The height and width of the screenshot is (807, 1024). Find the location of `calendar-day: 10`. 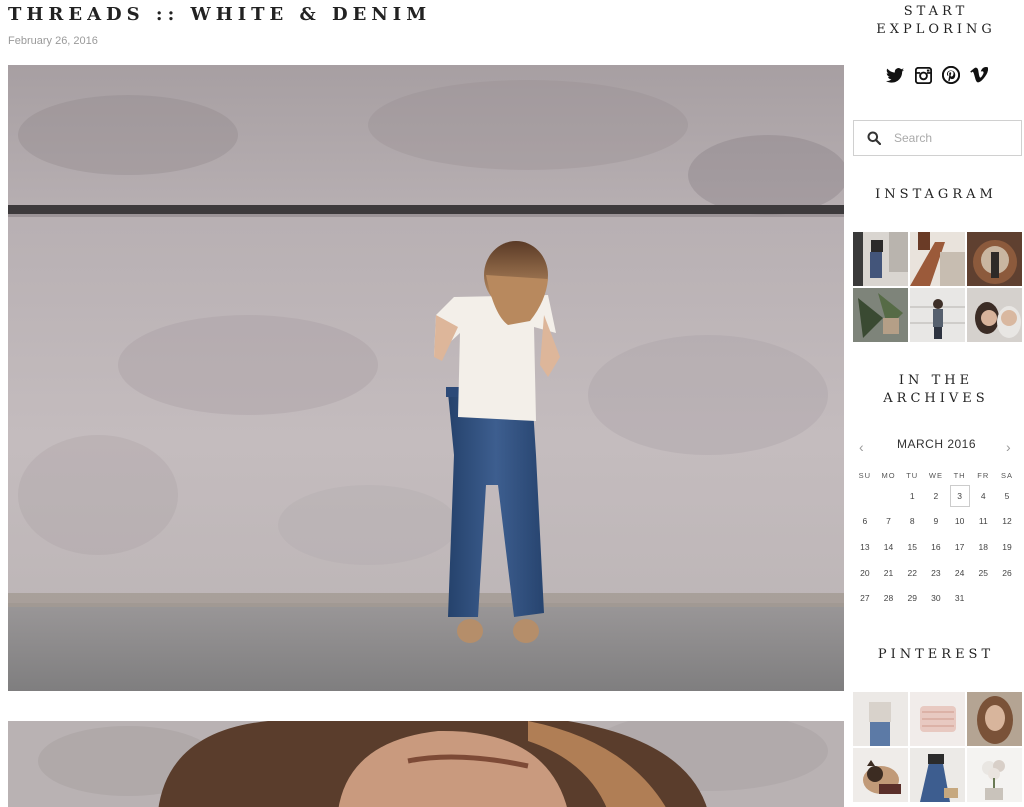

calendar-day: 10 is located at coordinates (960, 522).